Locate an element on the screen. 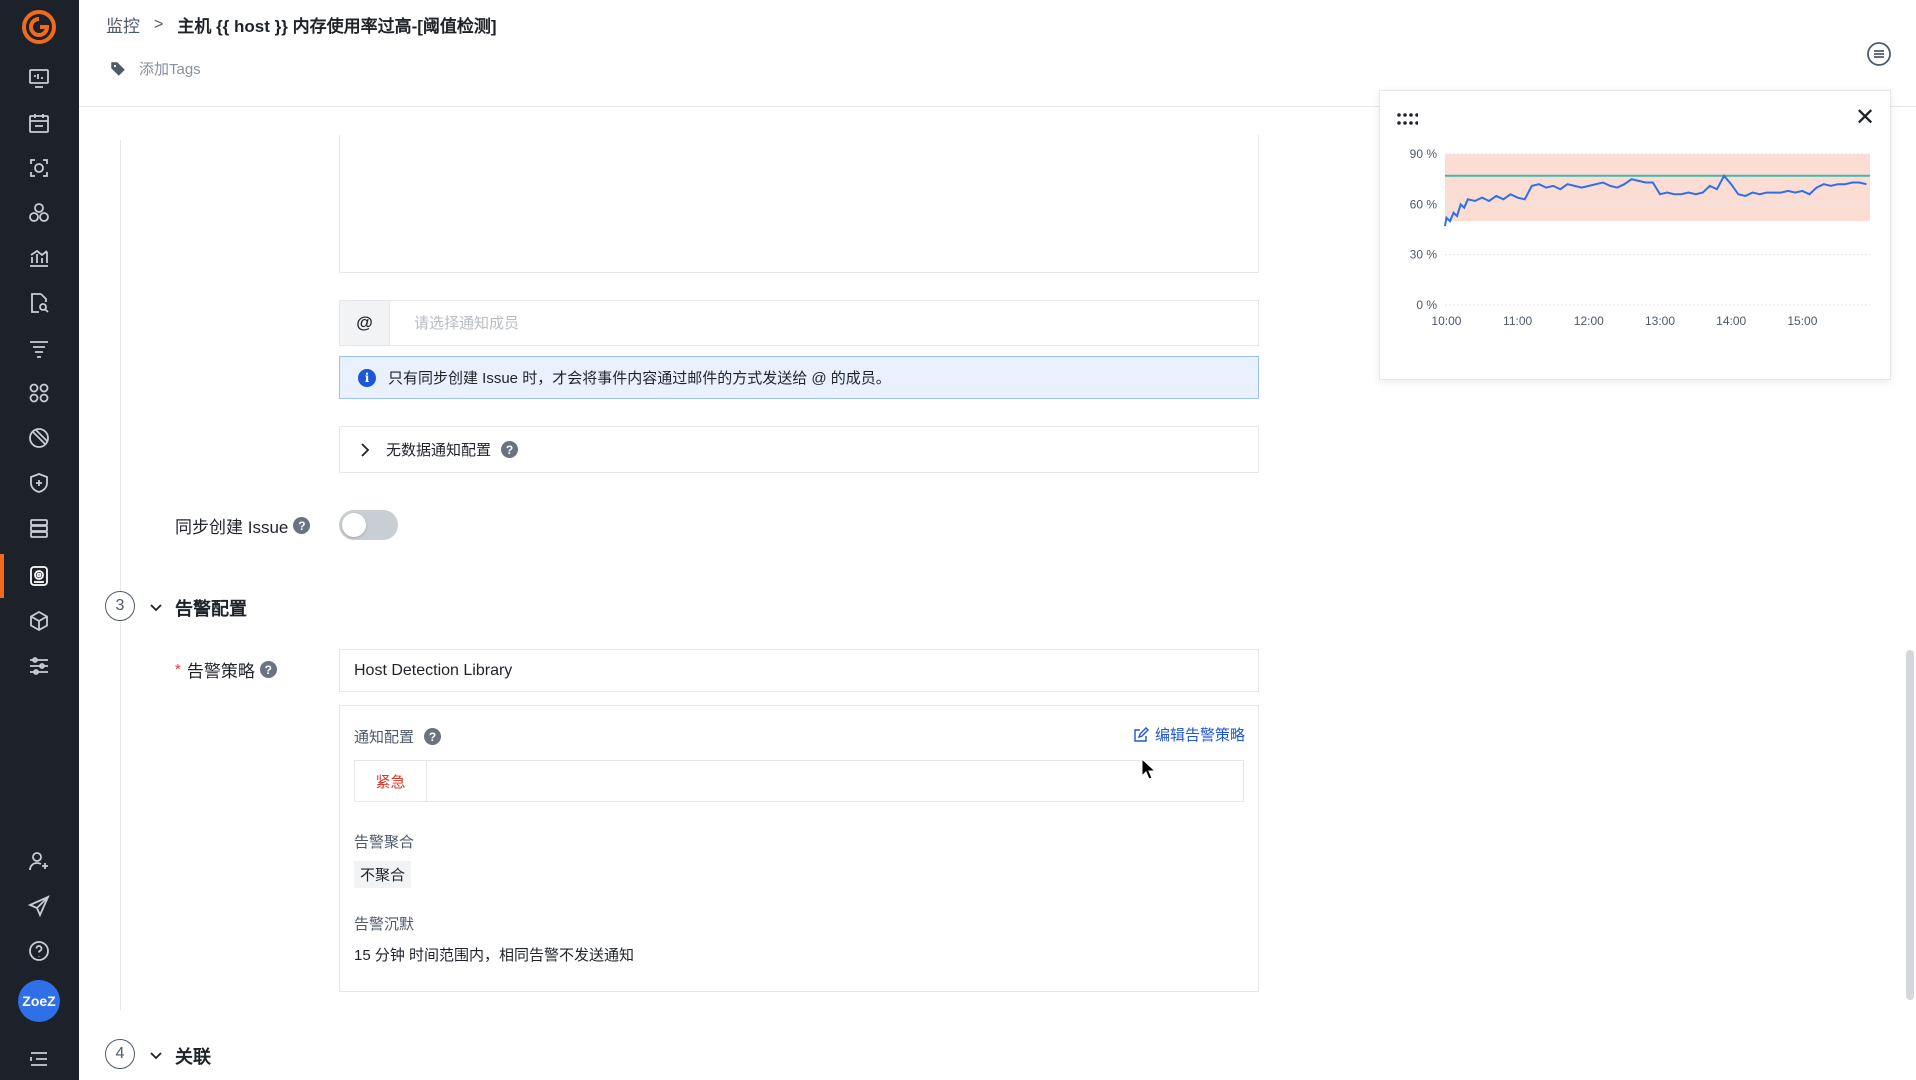 The image size is (1916, 1080). drag-handle-icon is located at coordinates (1407, 119).